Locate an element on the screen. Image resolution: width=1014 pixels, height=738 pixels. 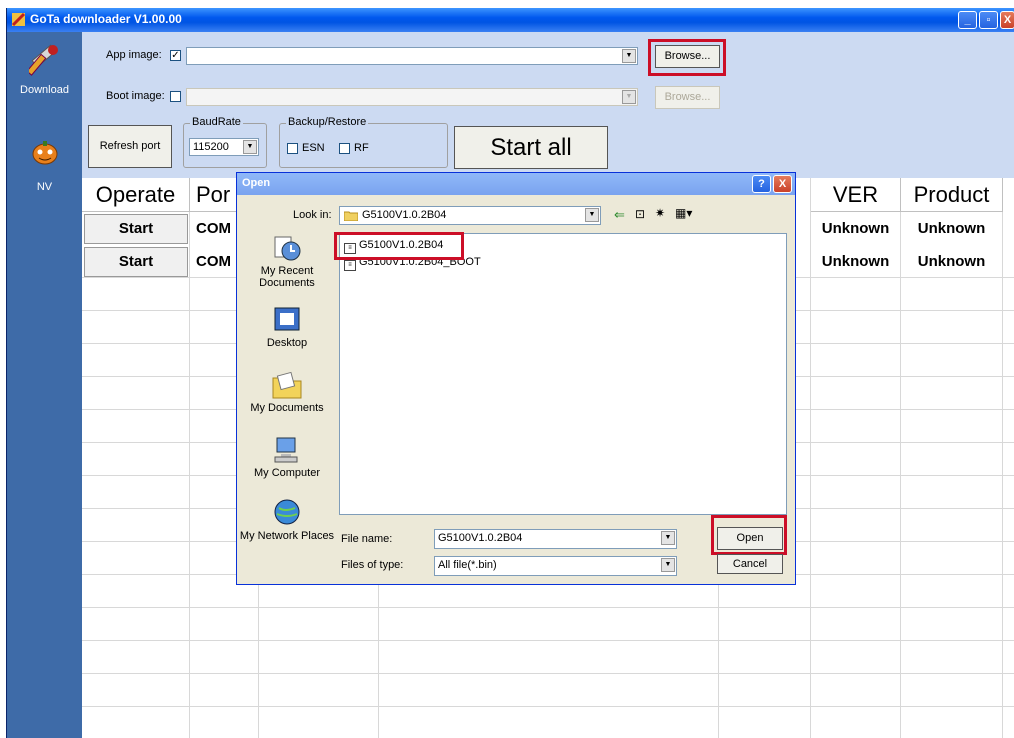
back-icon: ⇐ is located at coordinates (619, 215).